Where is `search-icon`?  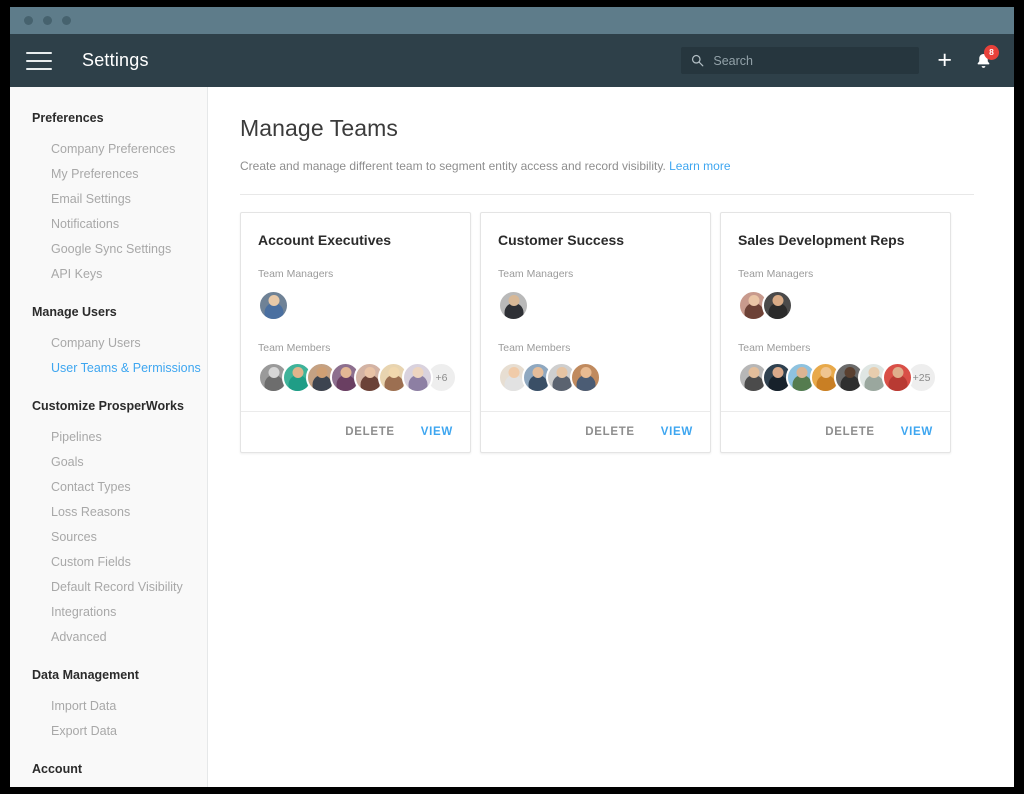
search-icon is located at coordinates (697, 60).